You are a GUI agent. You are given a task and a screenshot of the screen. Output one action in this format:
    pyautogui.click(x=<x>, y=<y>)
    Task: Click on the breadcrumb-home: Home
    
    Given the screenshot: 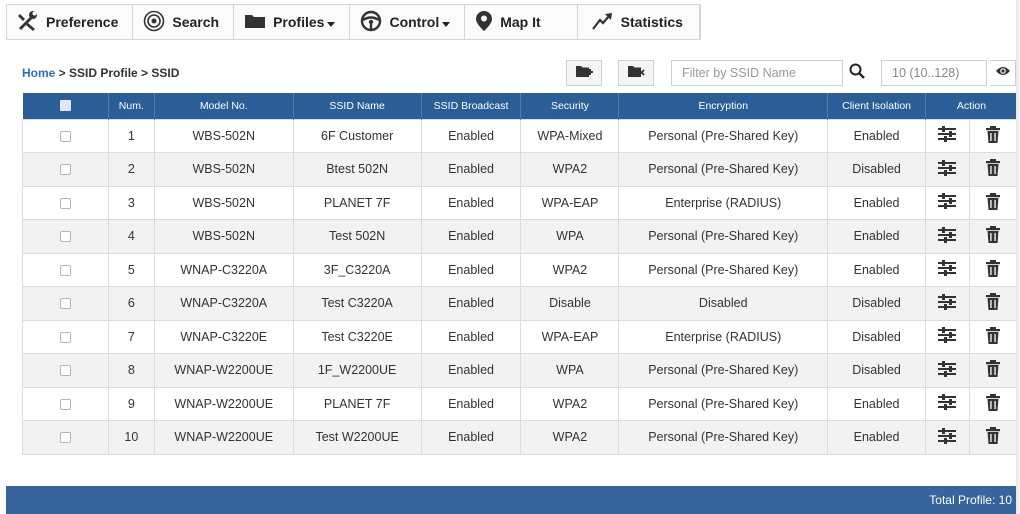 What is the action you would take?
    pyautogui.click(x=38, y=73)
    